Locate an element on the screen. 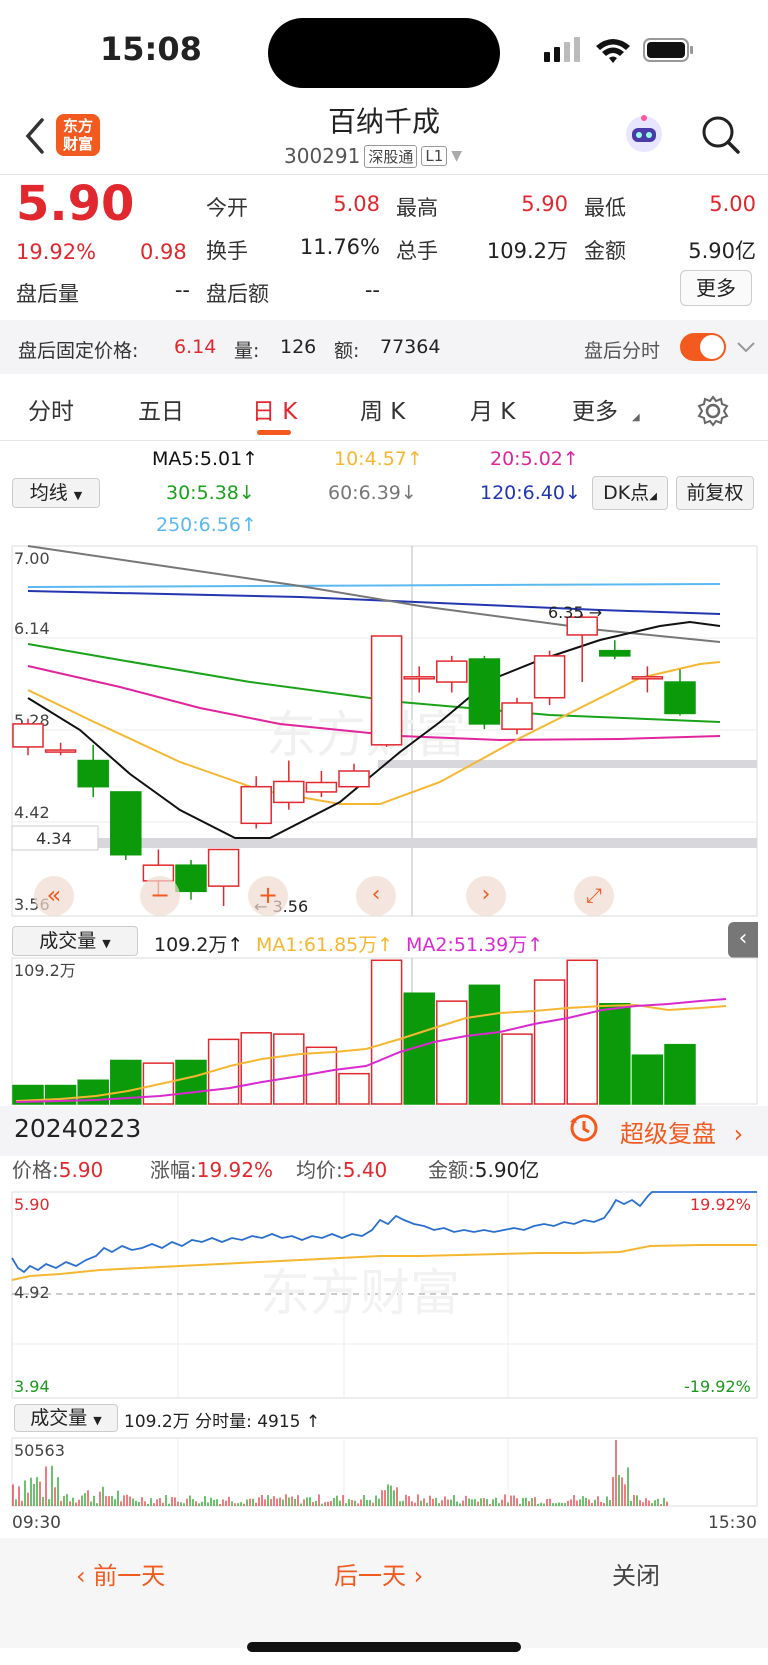 Image resolution: width=768 pixels, height=1665 pixels. settings-gear-icon is located at coordinates (713, 411).